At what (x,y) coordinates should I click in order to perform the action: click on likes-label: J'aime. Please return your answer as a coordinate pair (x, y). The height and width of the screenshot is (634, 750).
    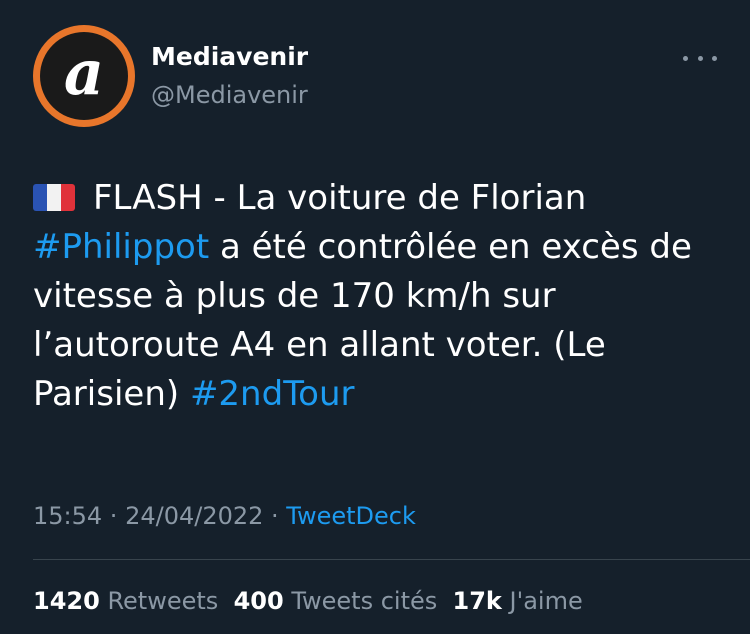
    Looking at the image, I should click on (546, 601).